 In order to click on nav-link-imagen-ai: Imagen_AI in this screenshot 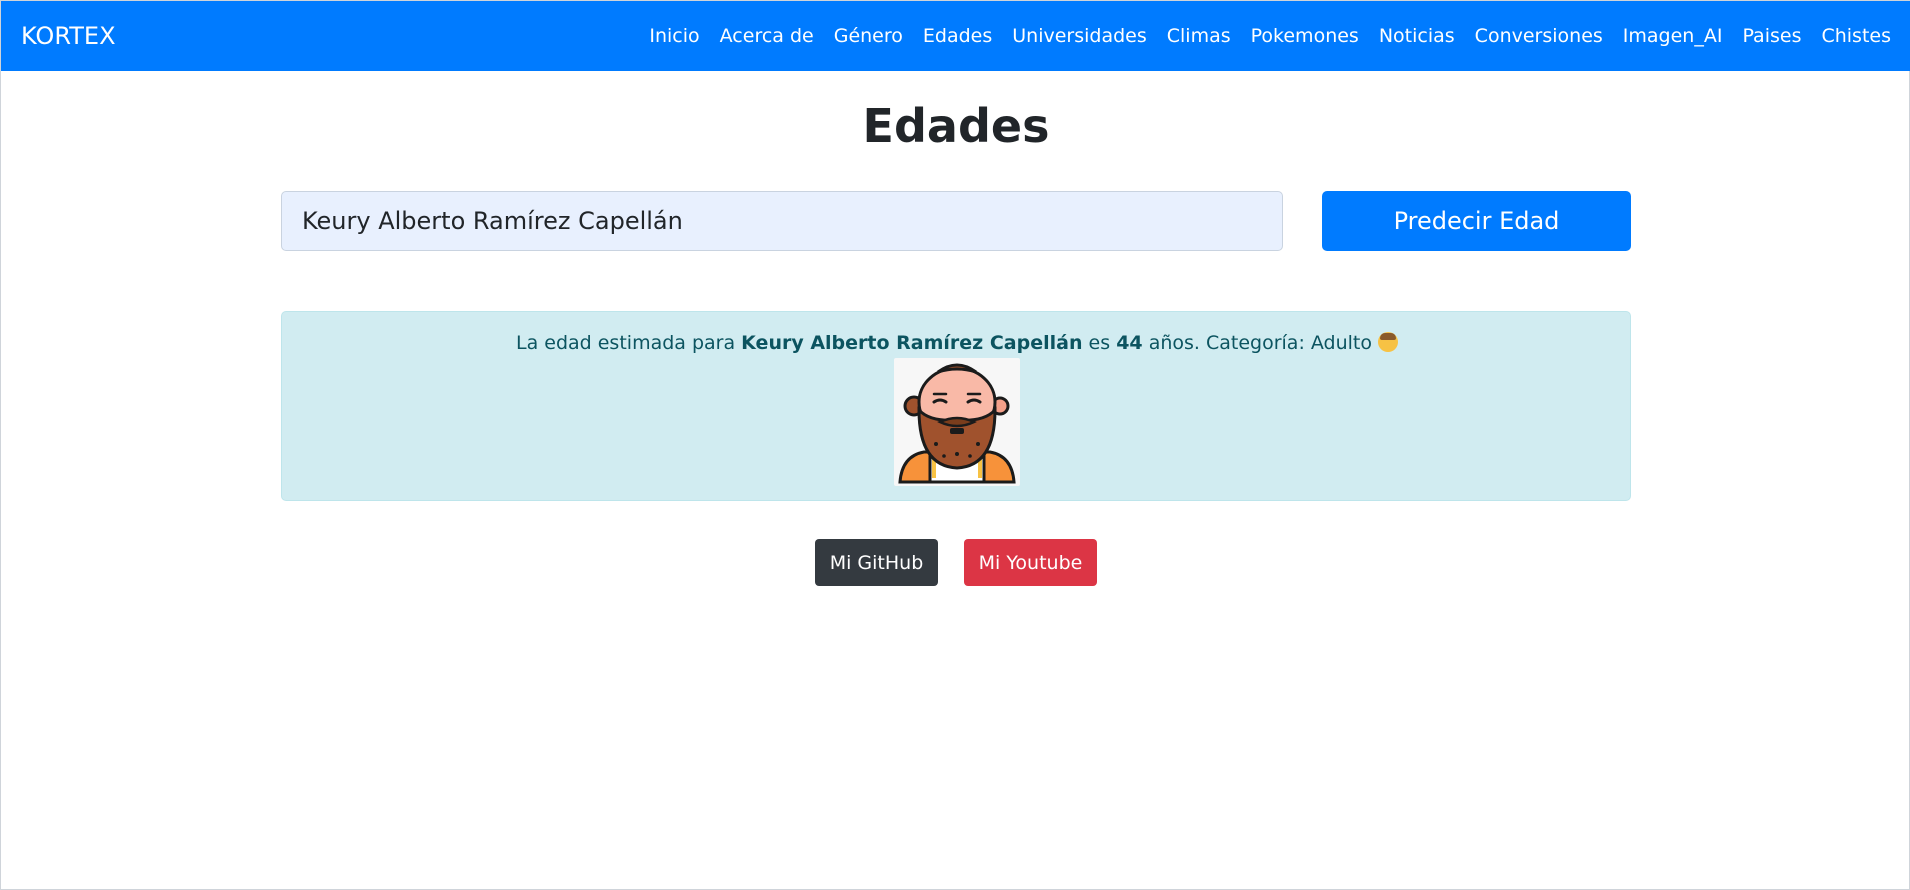, I will do `click(1673, 36)`.